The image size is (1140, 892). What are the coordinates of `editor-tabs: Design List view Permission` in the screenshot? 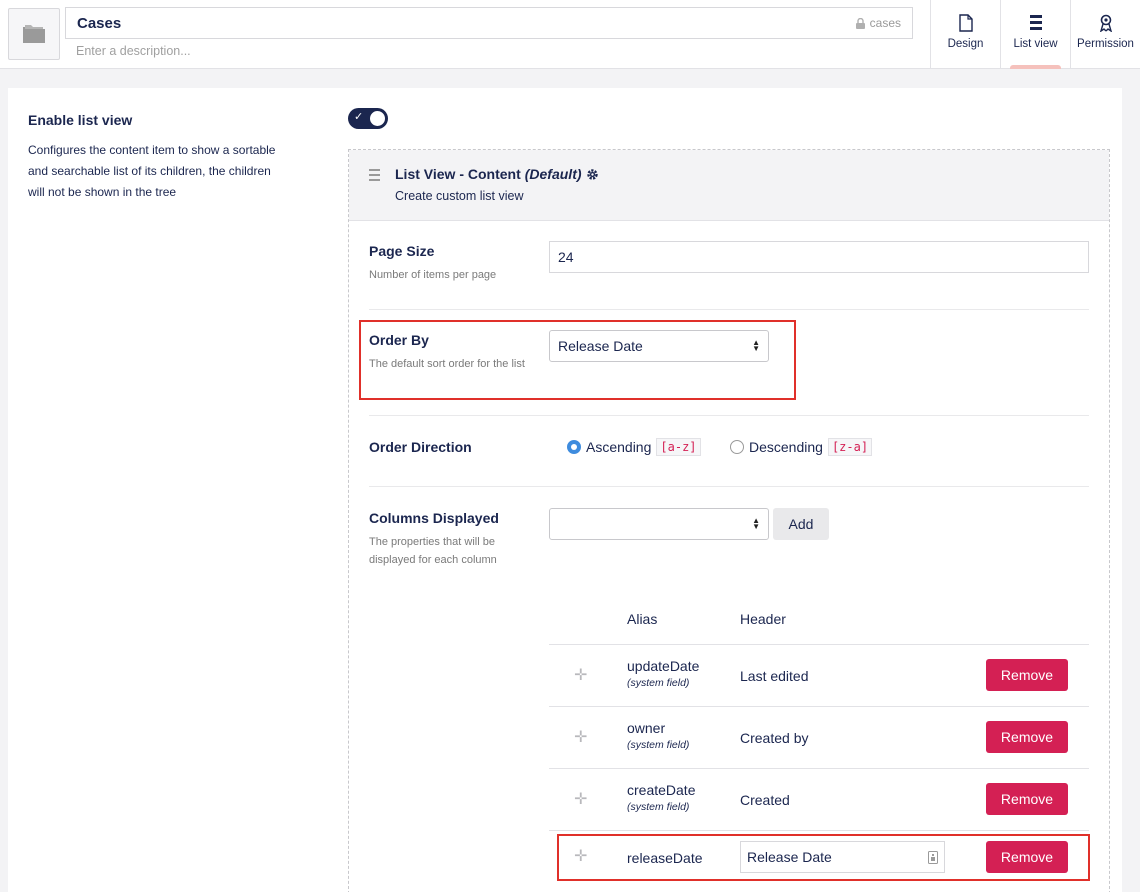 It's located at (1035, 34).